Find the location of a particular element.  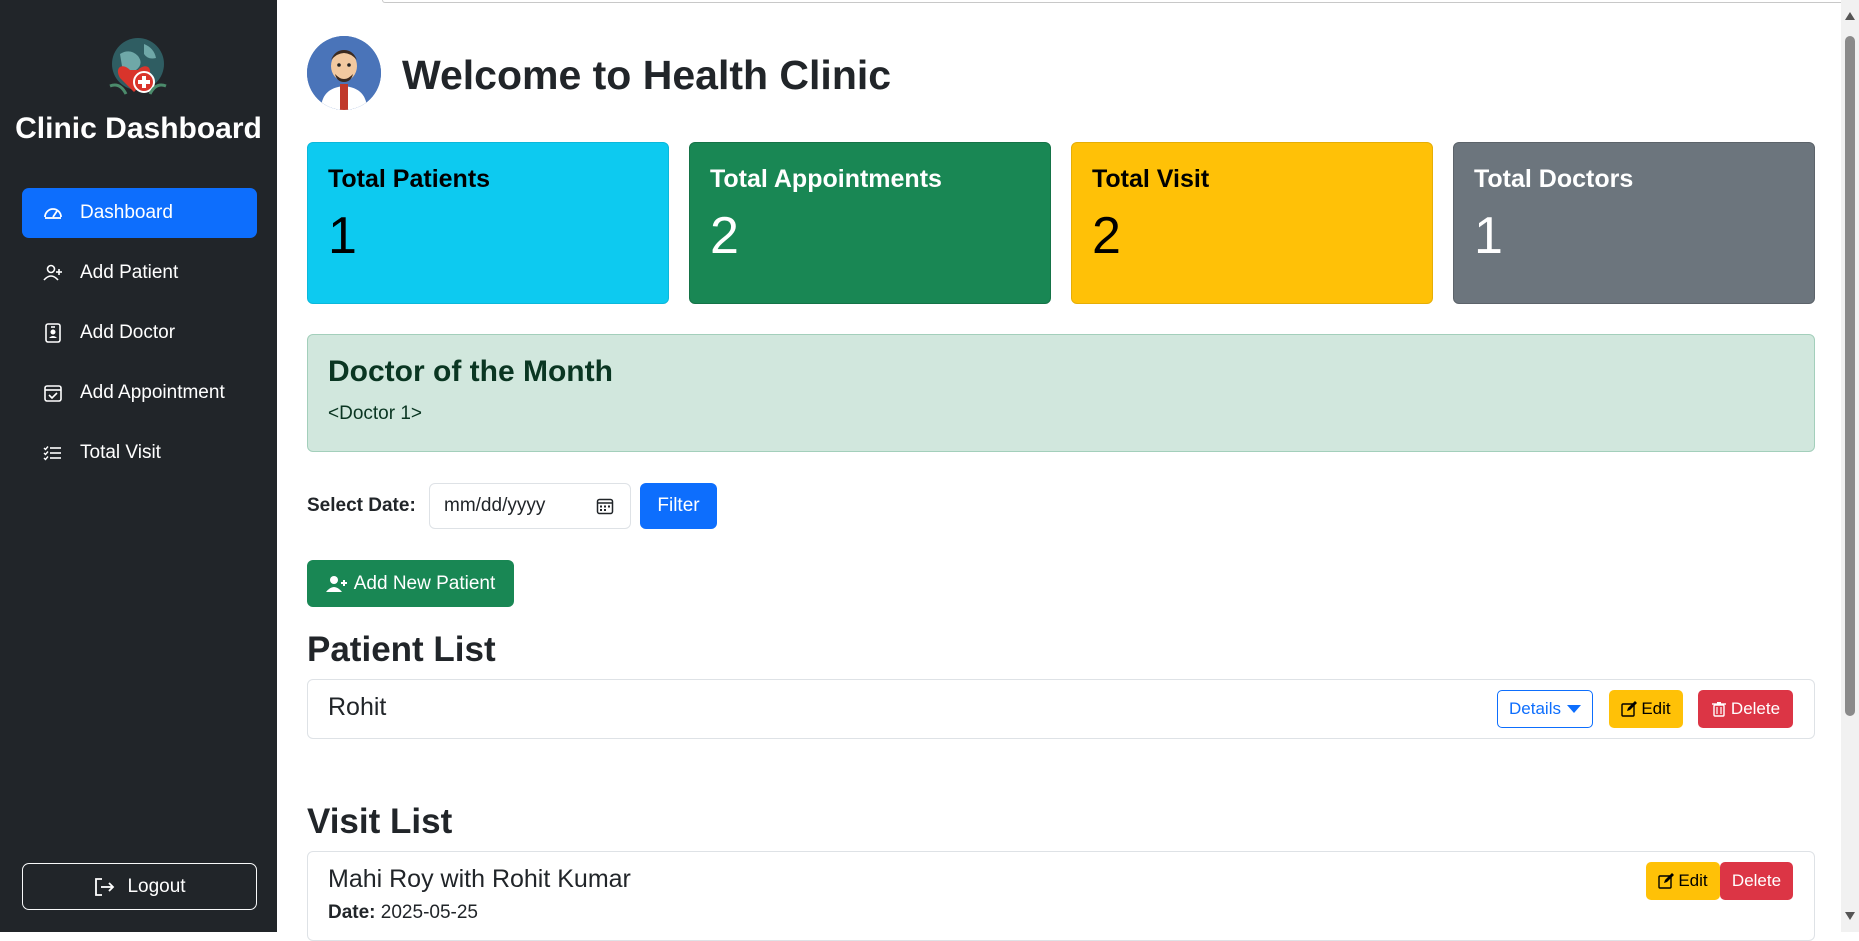

details-label: Details is located at coordinates (1535, 708).